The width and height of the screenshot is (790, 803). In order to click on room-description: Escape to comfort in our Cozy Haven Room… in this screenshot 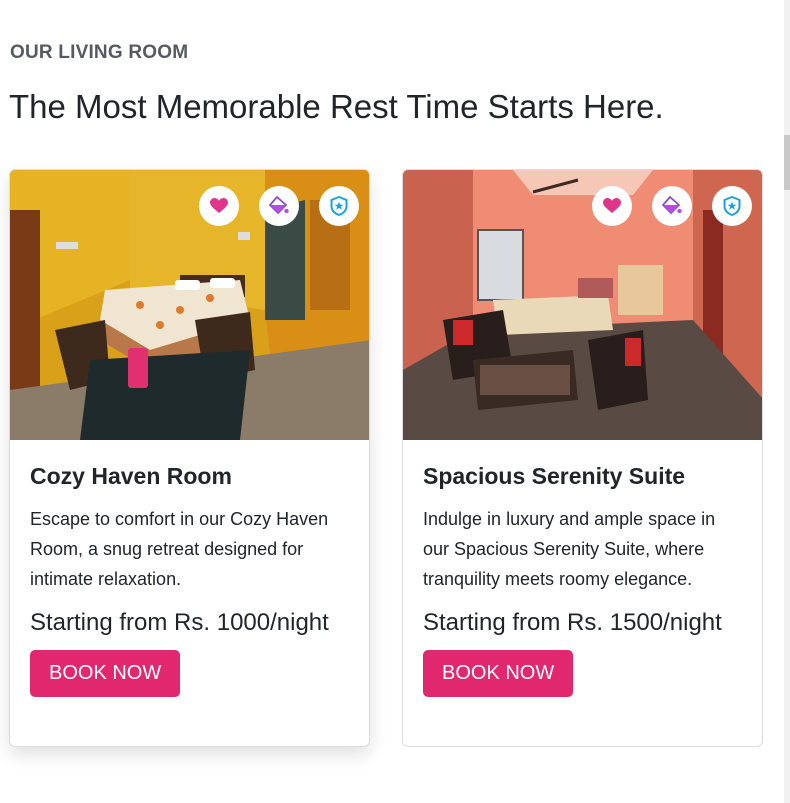, I will do `click(179, 549)`.